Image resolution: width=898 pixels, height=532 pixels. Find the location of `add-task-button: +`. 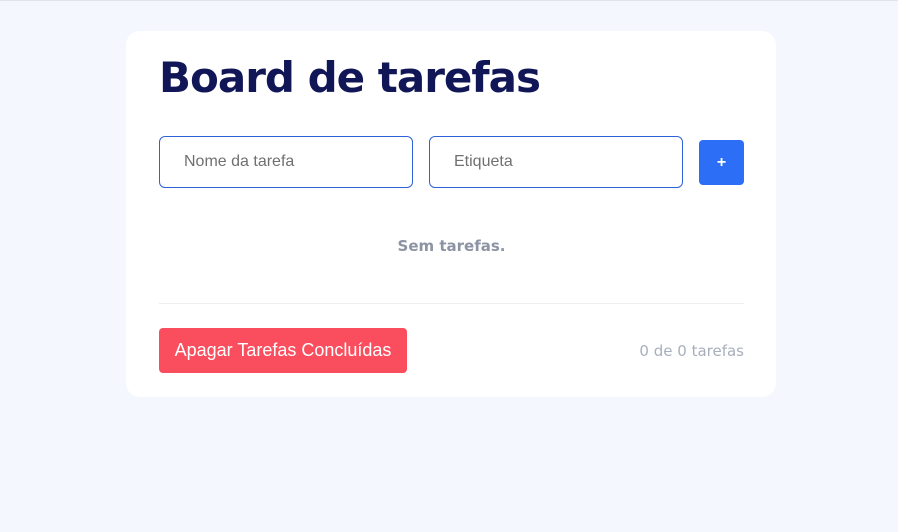

add-task-button: + is located at coordinates (721, 162).